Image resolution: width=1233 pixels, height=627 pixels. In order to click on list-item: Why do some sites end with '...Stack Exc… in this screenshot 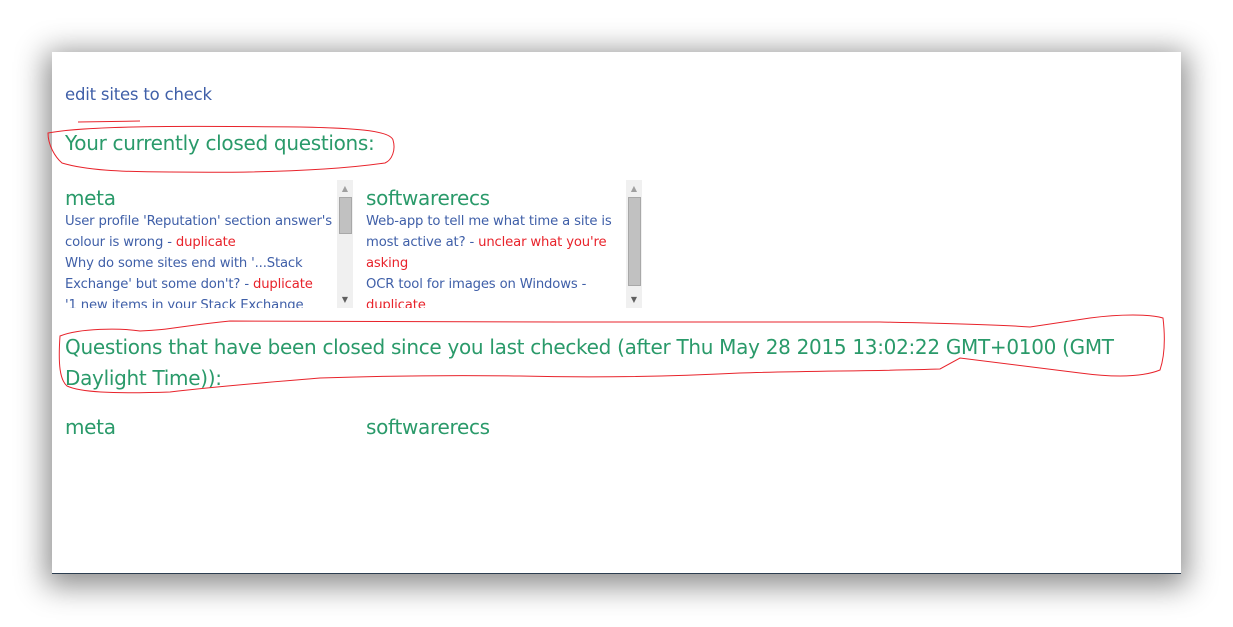, I will do `click(200, 274)`.